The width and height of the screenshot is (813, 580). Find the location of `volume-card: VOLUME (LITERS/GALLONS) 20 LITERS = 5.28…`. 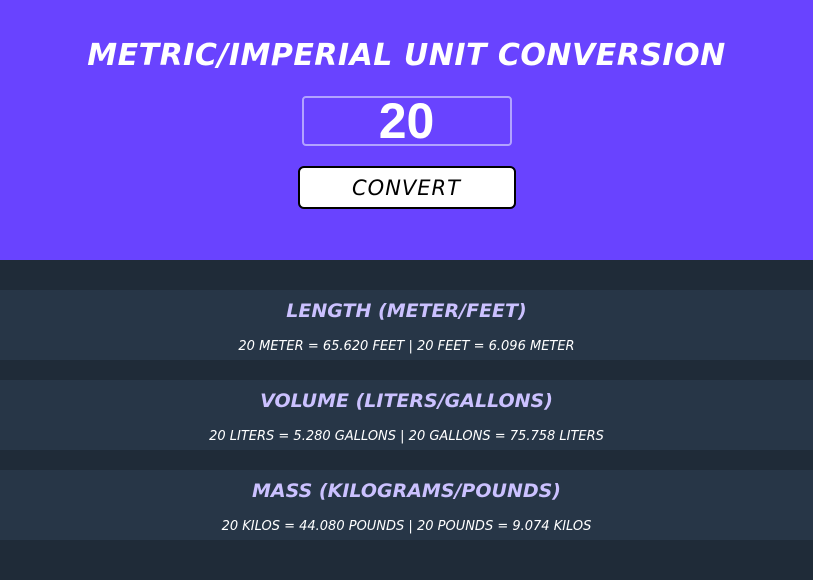

volume-card: VOLUME (LITERS/GALLONS) 20 LITERS = 5.28… is located at coordinates (406, 415).